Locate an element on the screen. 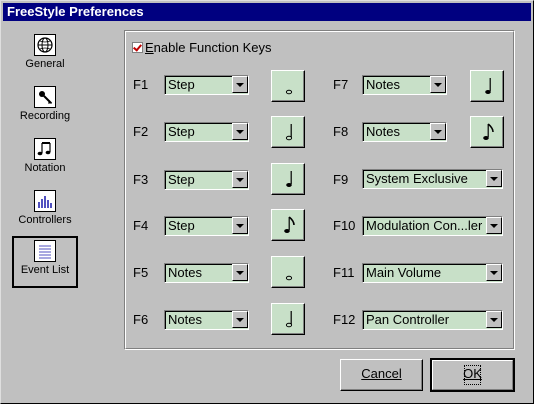 The height and width of the screenshot is (404, 534). f10-action-select: Modulation Con...ler is located at coordinates (432, 226).